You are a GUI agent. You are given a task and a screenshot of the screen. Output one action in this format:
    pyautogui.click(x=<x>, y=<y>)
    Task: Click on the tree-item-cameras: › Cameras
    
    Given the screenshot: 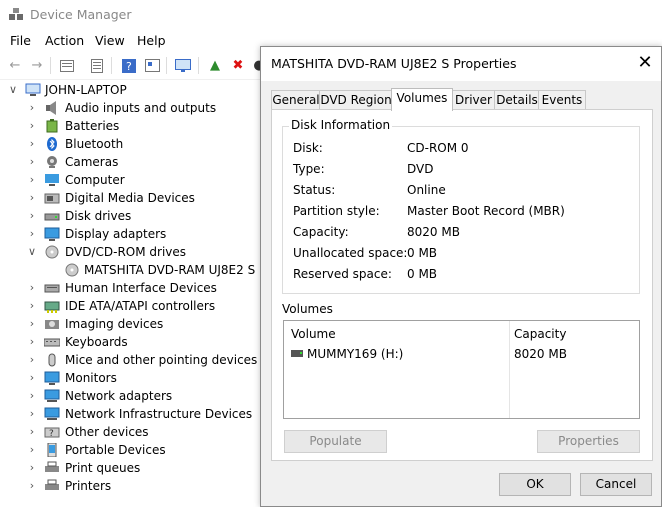 What is the action you would take?
    pyautogui.click(x=131, y=163)
    